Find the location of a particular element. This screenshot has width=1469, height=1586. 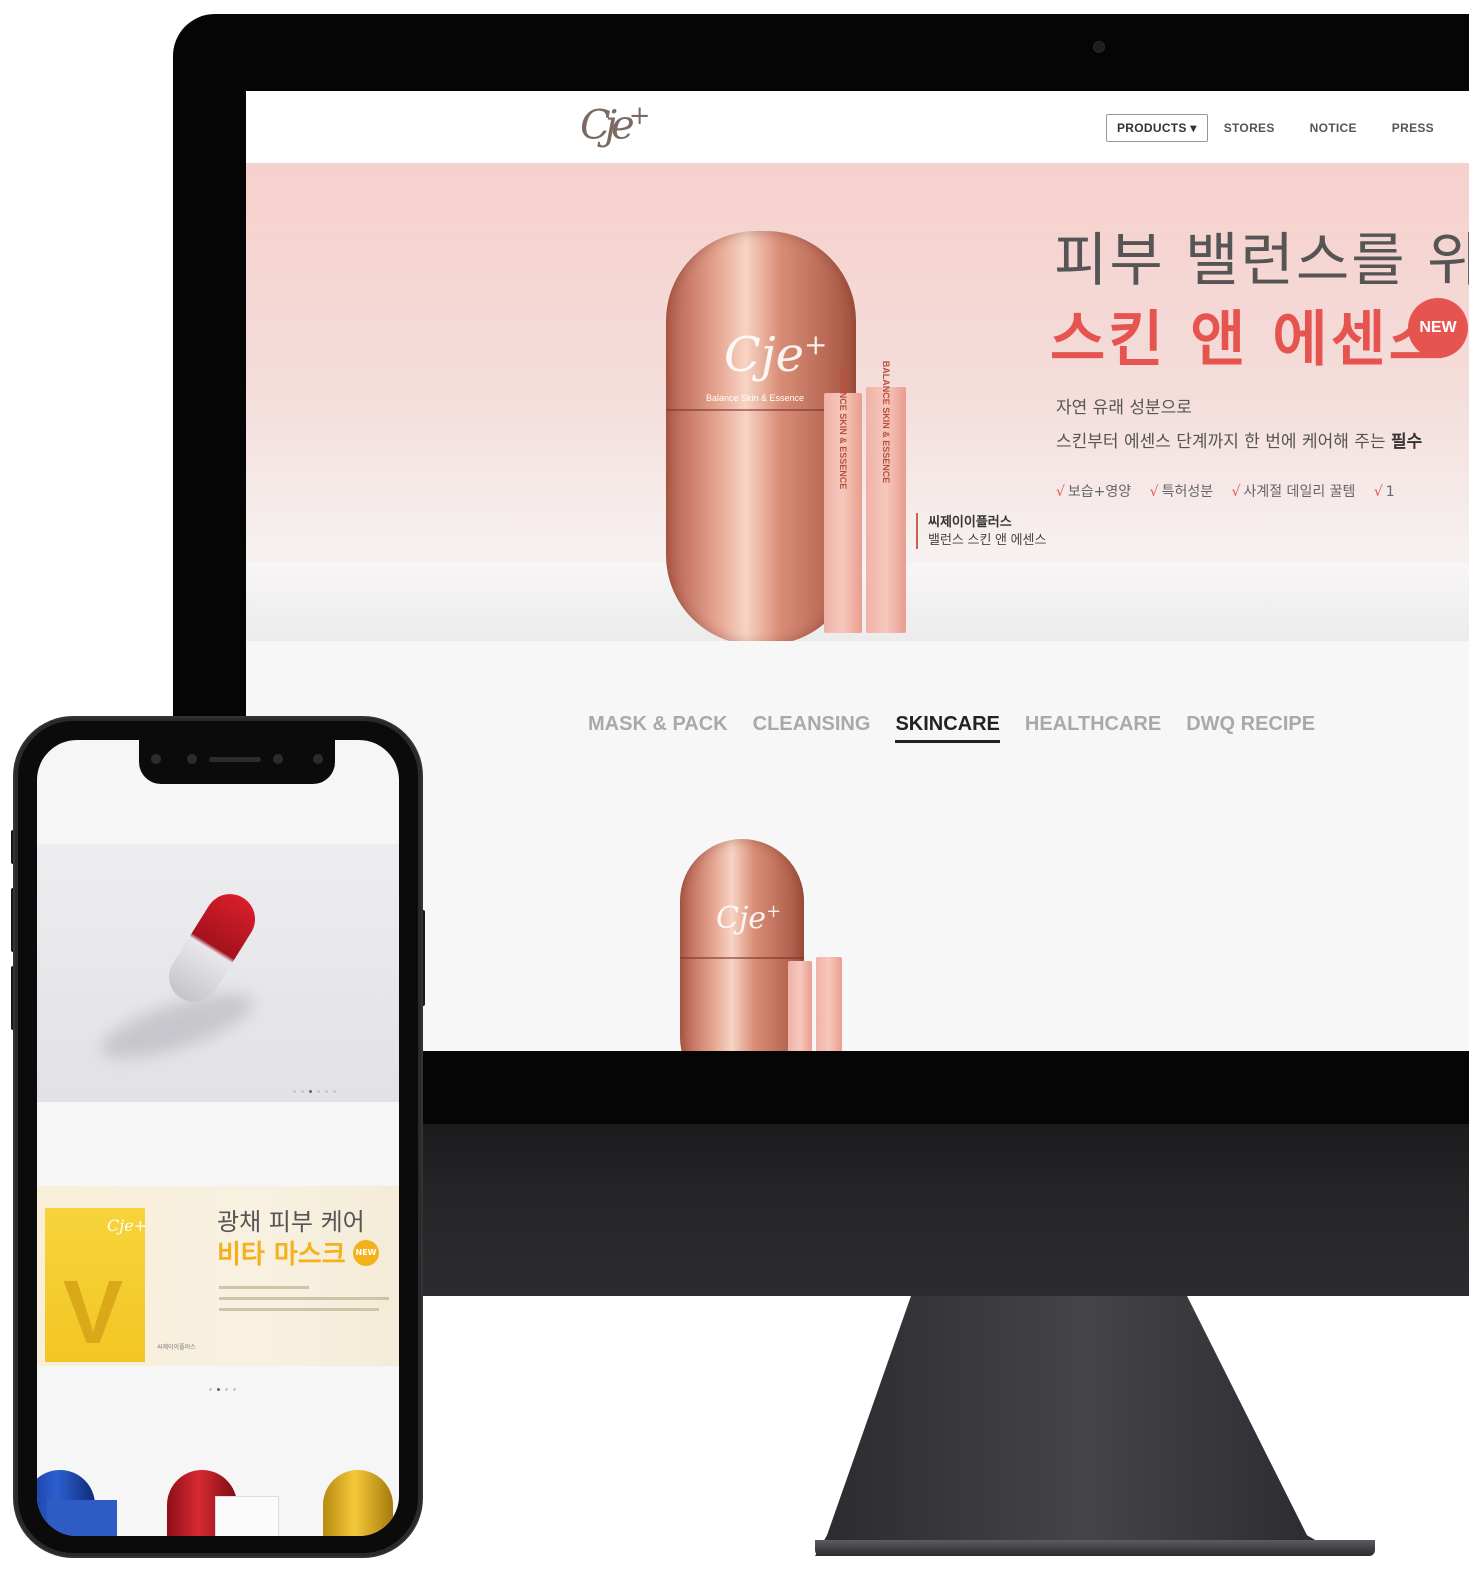

product-stick-1: BALANCE SKIN & ESSENCE is located at coordinates (843, 500).